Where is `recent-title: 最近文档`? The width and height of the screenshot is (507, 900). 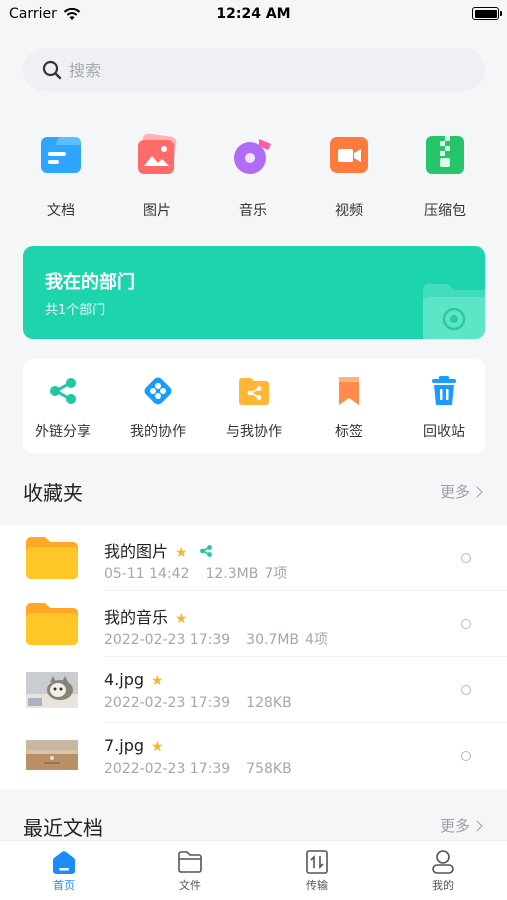
recent-title: 最近文档 is located at coordinates (63, 828).